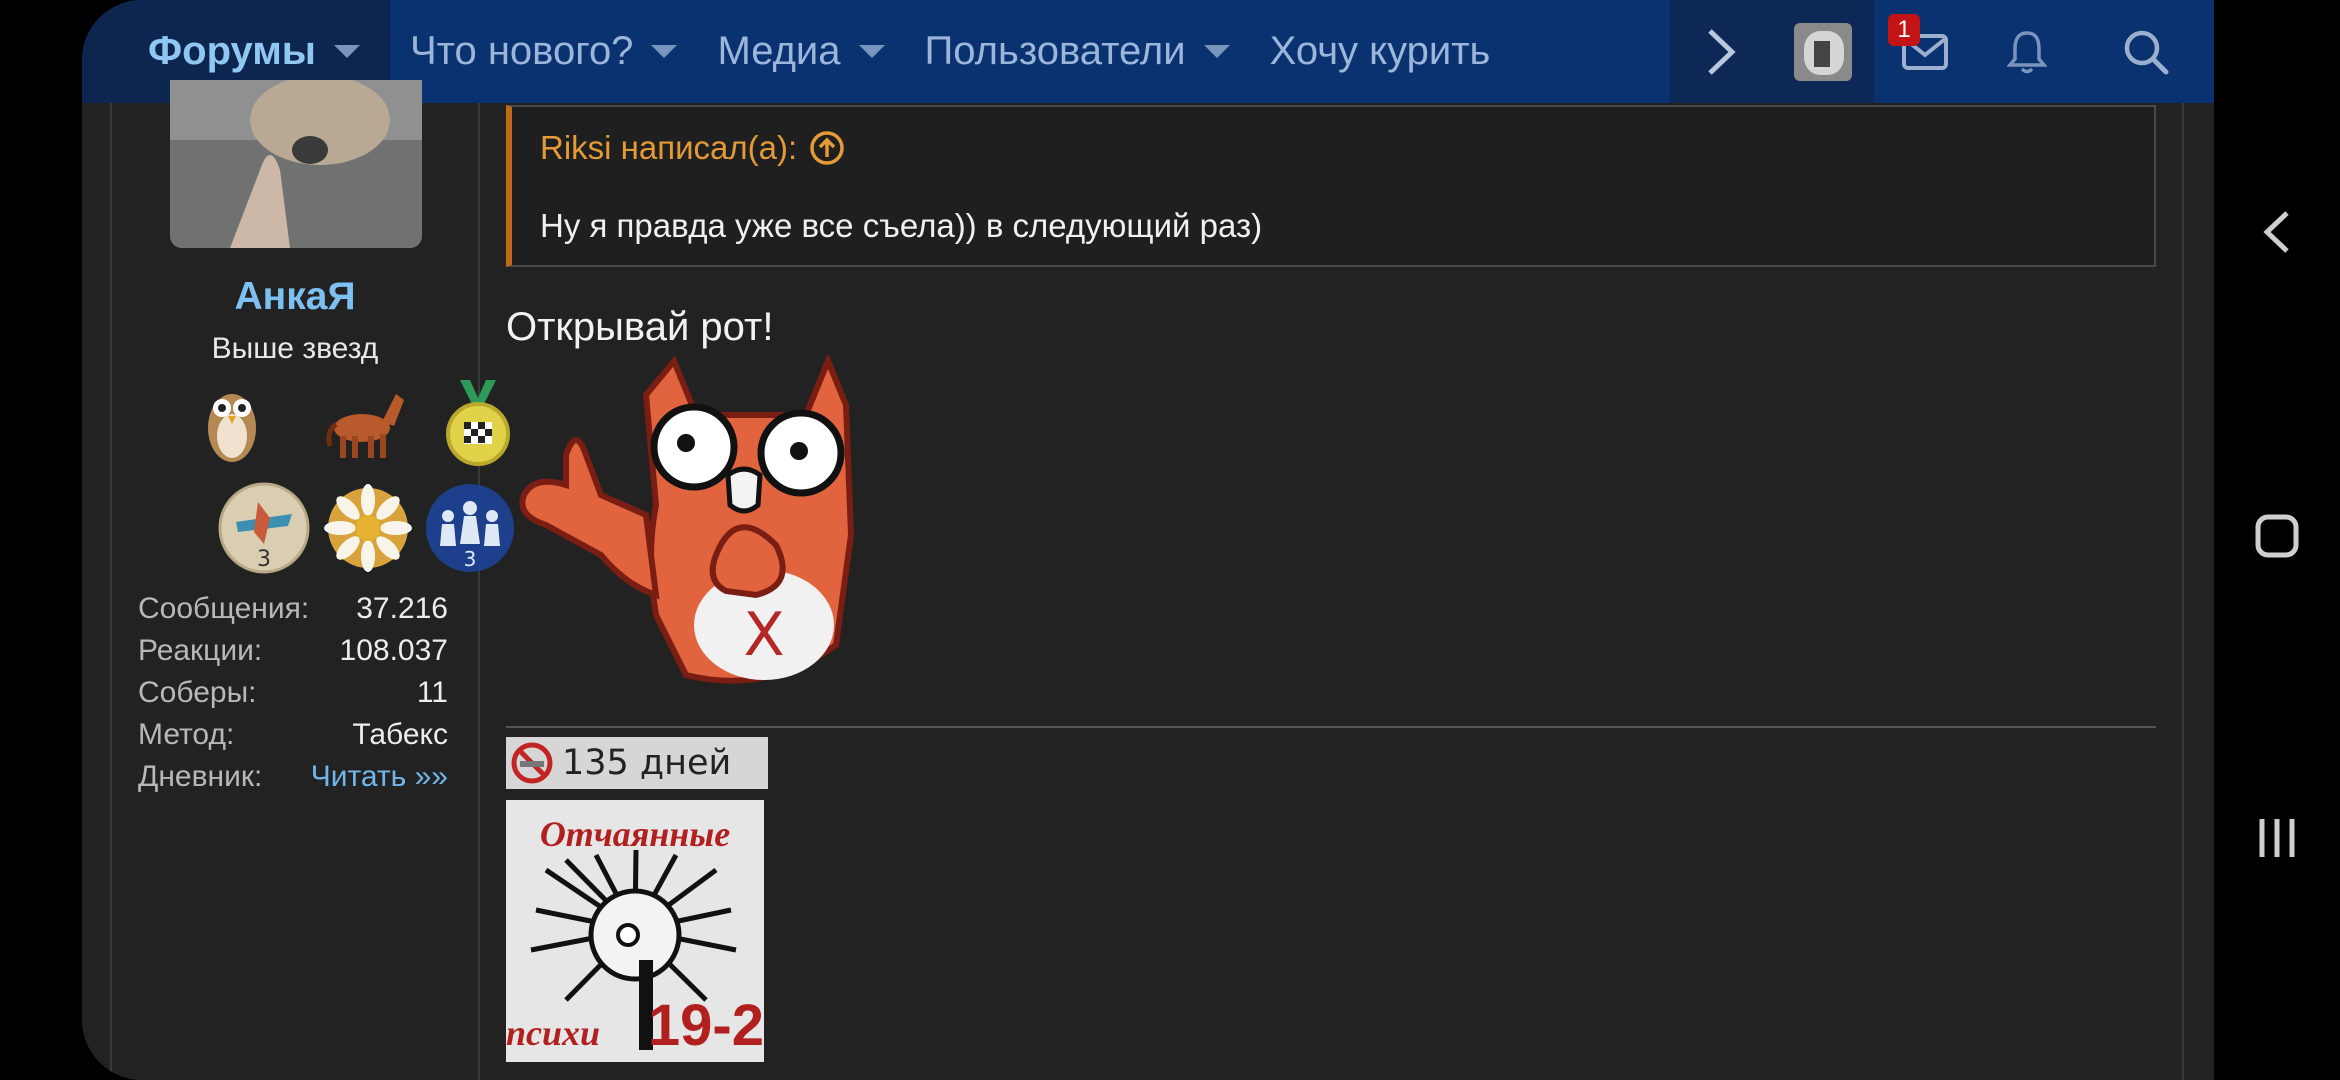 The image size is (2340, 1080). I want to click on stat-sobers: Соберы: 11, so click(293, 696).